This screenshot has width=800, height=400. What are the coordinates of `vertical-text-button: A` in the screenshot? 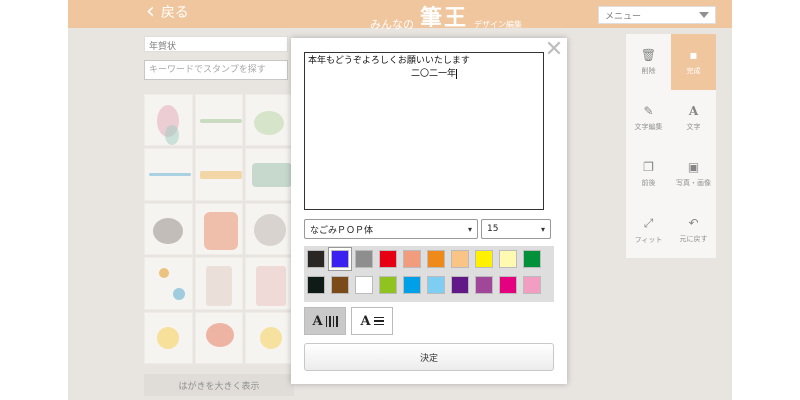 It's located at (325, 321).